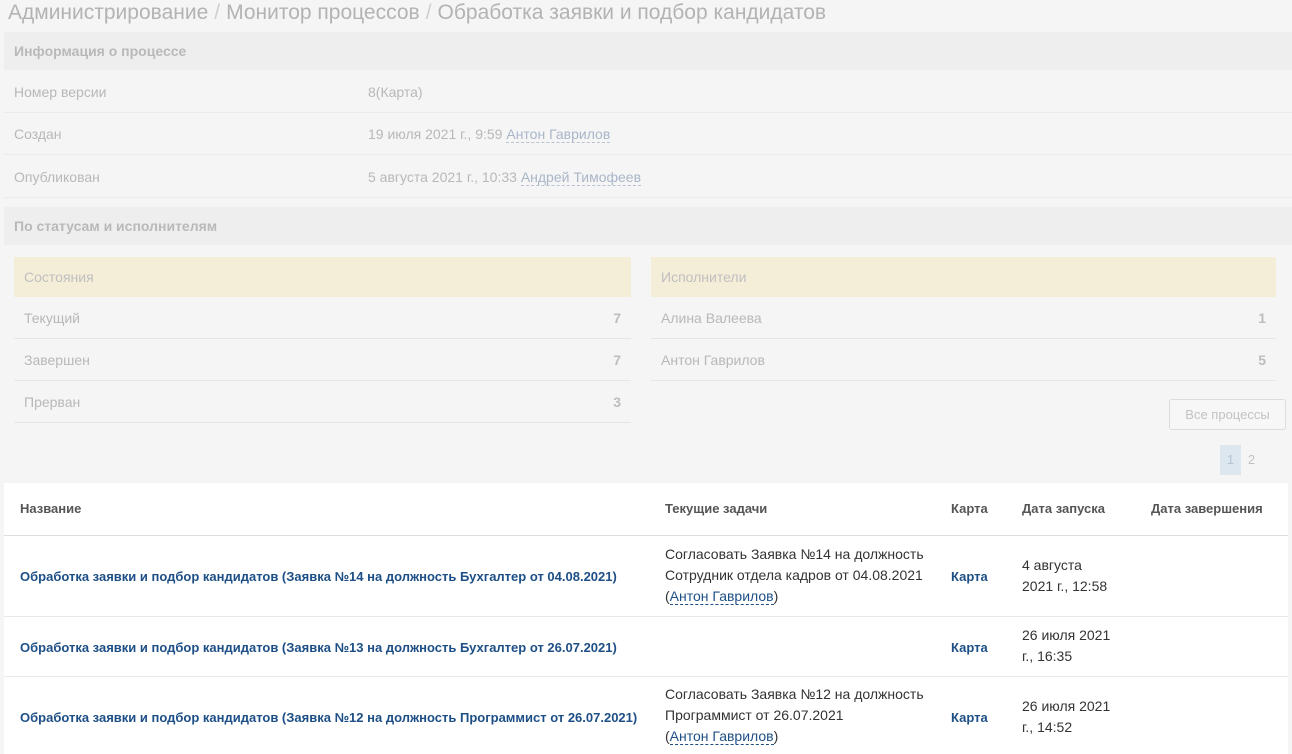 This screenshot has width=1292, height=754. I want to click on published-value: 5 августа 2021 г., 10:33 Андрей Тимофеев, so click(505, 177).